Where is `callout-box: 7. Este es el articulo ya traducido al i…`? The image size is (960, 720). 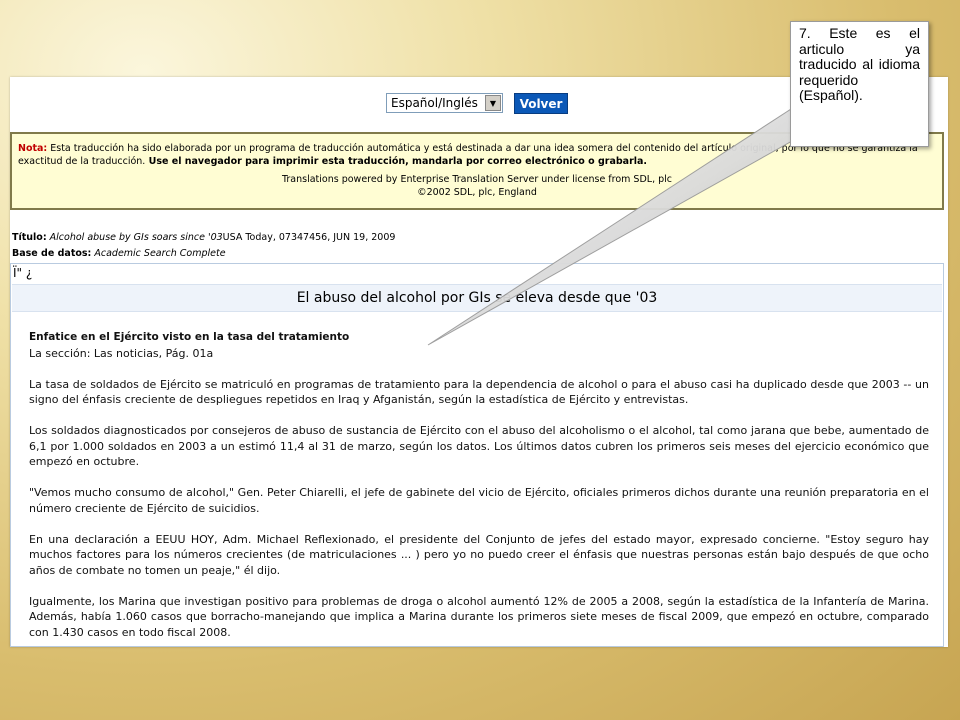 callout-box: 7. Este es el articulo ya traducido al i… is located at coordinates (859, 84).